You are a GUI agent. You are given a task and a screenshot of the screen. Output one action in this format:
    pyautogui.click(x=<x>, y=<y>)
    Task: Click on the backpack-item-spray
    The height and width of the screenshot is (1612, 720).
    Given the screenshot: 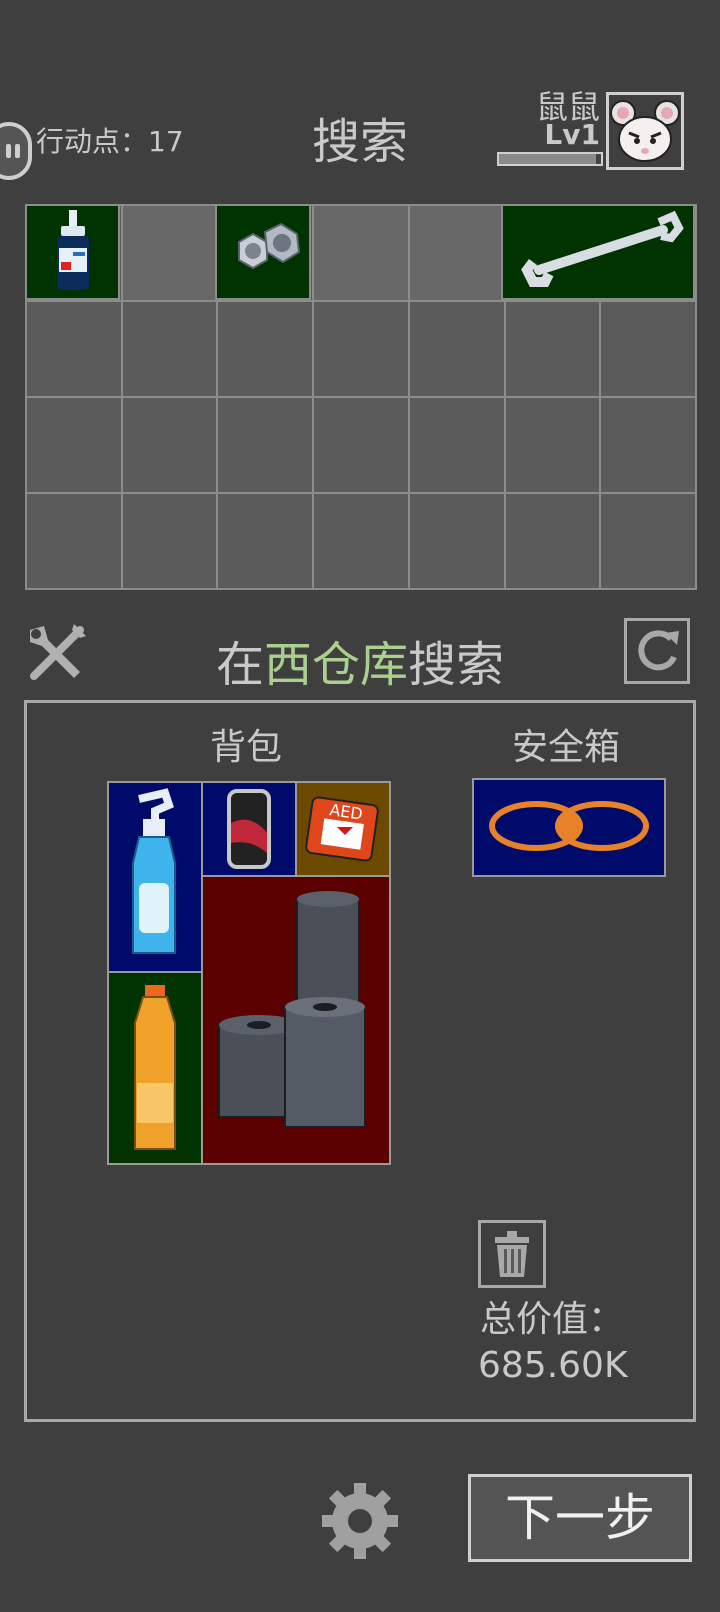 What is the action you would take?
    pyautogui.click(x=155, y=877)
    